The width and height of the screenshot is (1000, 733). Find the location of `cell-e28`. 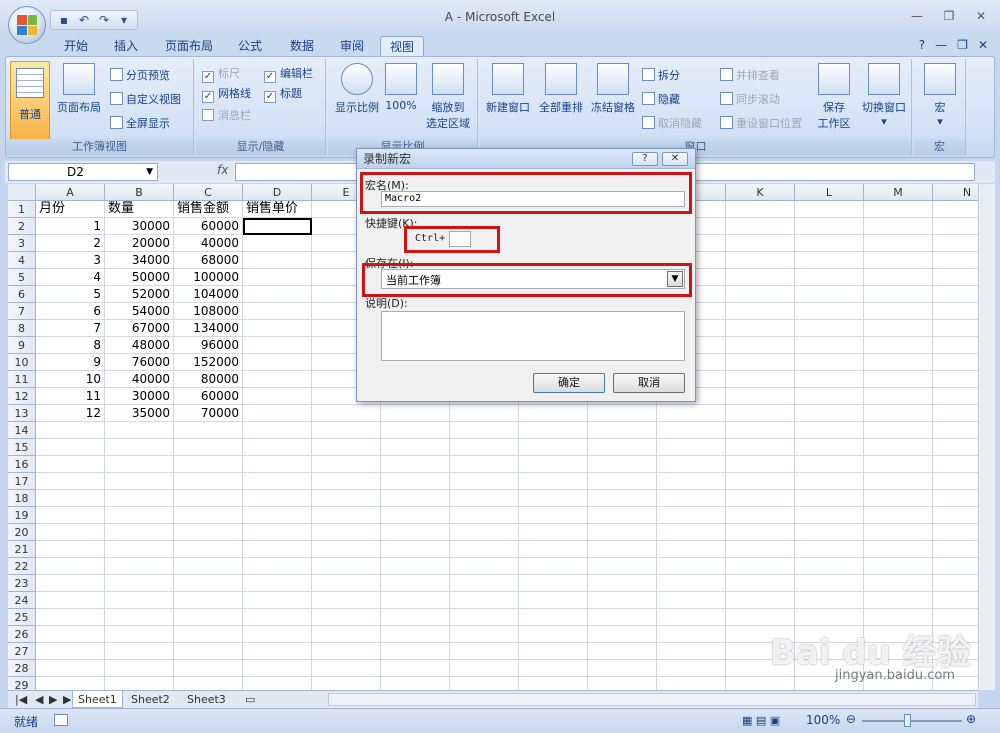

cell-e28 is located at coordinates (346, 668).